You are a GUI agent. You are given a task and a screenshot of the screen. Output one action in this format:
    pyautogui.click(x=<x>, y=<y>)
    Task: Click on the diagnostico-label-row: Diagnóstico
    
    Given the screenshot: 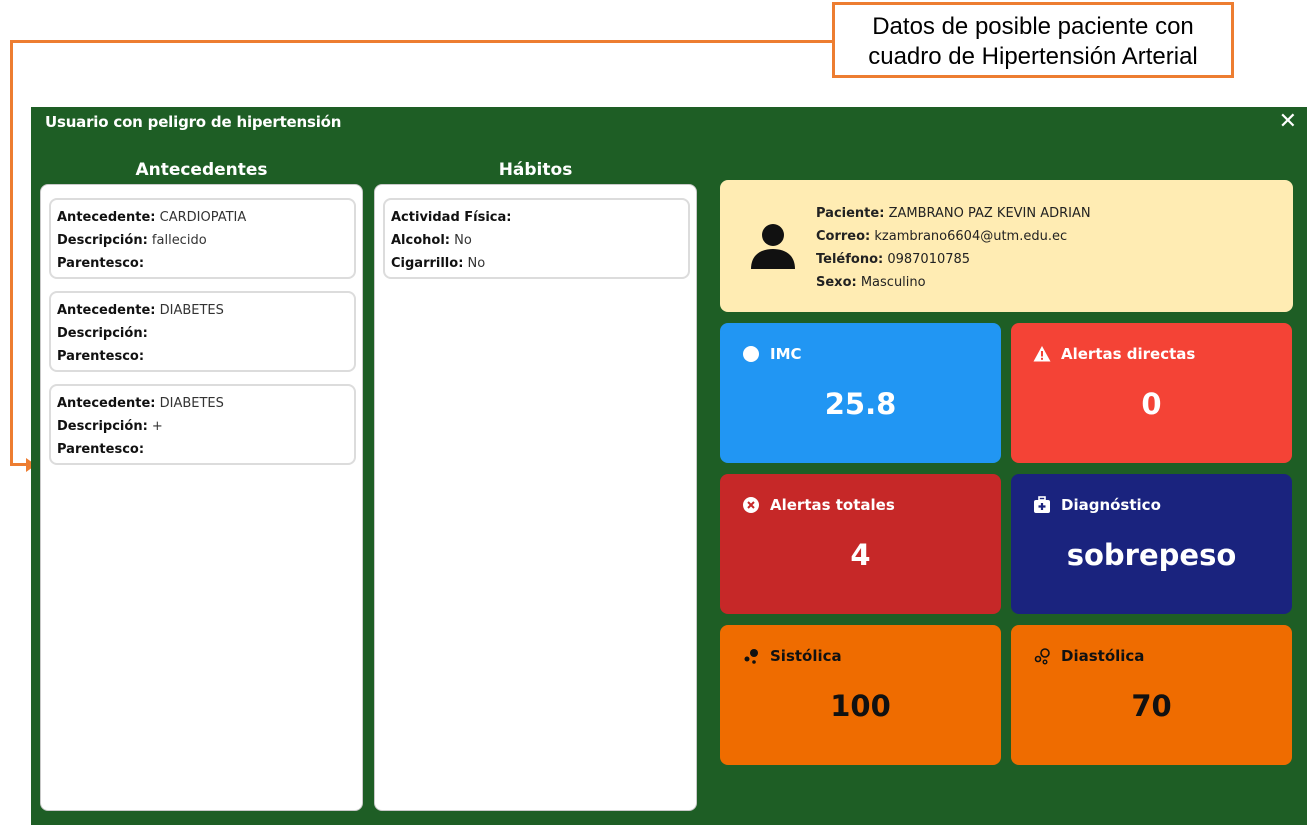 What is the action you would take?
    pyautogui.click(x=1097, y=505)
    